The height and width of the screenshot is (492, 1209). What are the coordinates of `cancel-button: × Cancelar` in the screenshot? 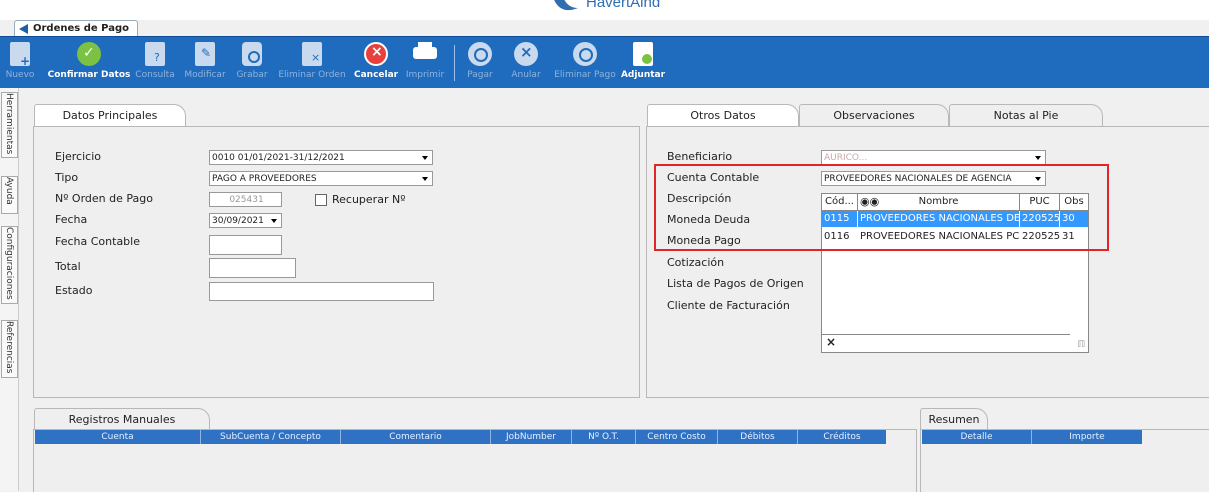 It's located at (376, 63).